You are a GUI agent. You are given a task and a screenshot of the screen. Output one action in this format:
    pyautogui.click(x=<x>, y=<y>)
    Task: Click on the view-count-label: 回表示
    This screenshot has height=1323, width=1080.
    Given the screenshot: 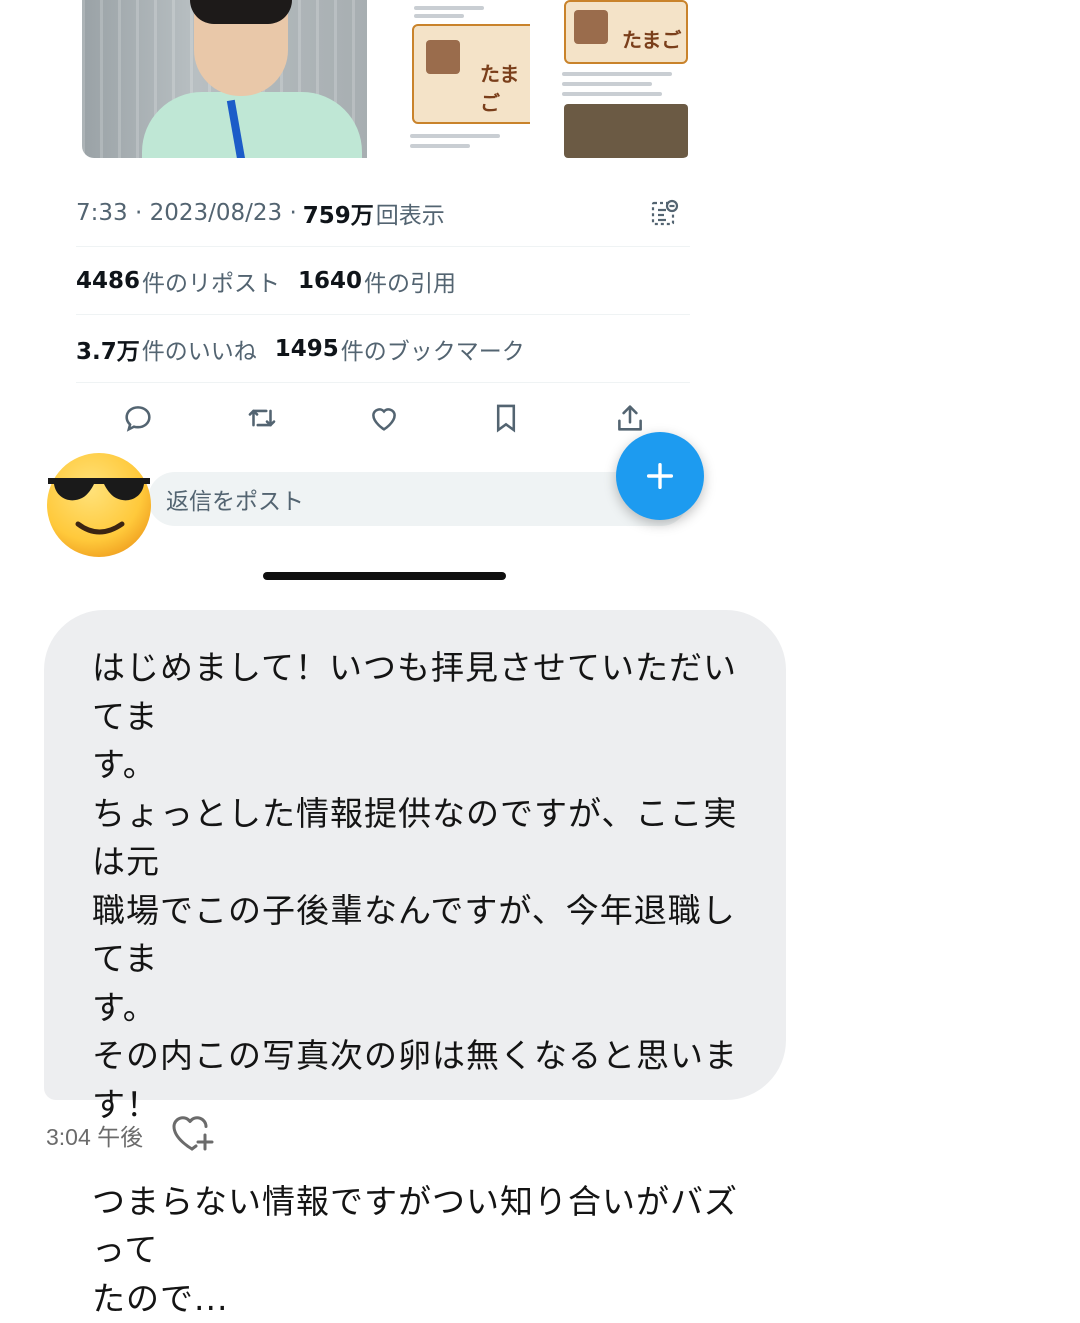 What is the action you would take?
    pyautogui.click(x=410, y=216)
    